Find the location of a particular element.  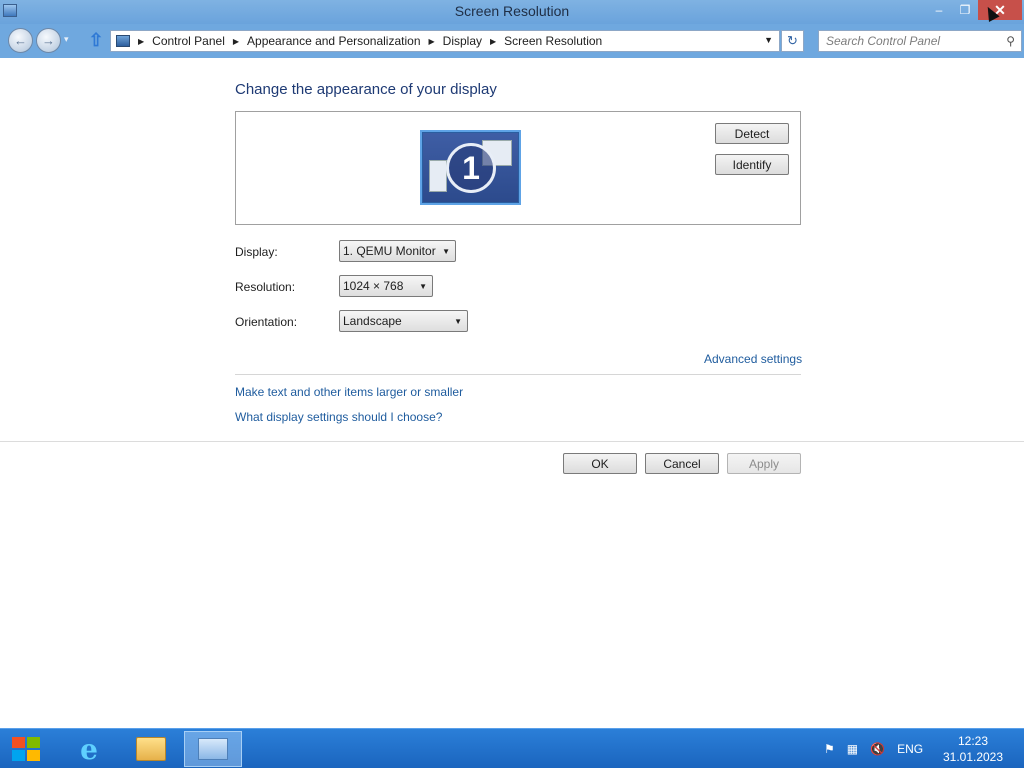

detect-button: Detect is located at coordinates (752, 133).